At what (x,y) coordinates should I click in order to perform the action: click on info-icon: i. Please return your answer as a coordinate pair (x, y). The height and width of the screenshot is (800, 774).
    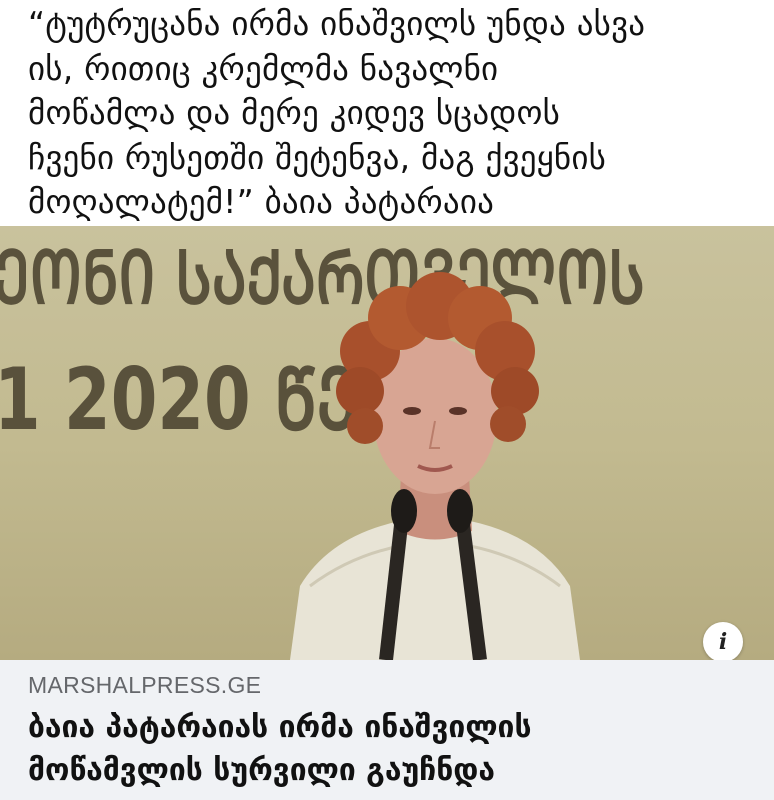
    Looking at the image, I should click on (723, 641).